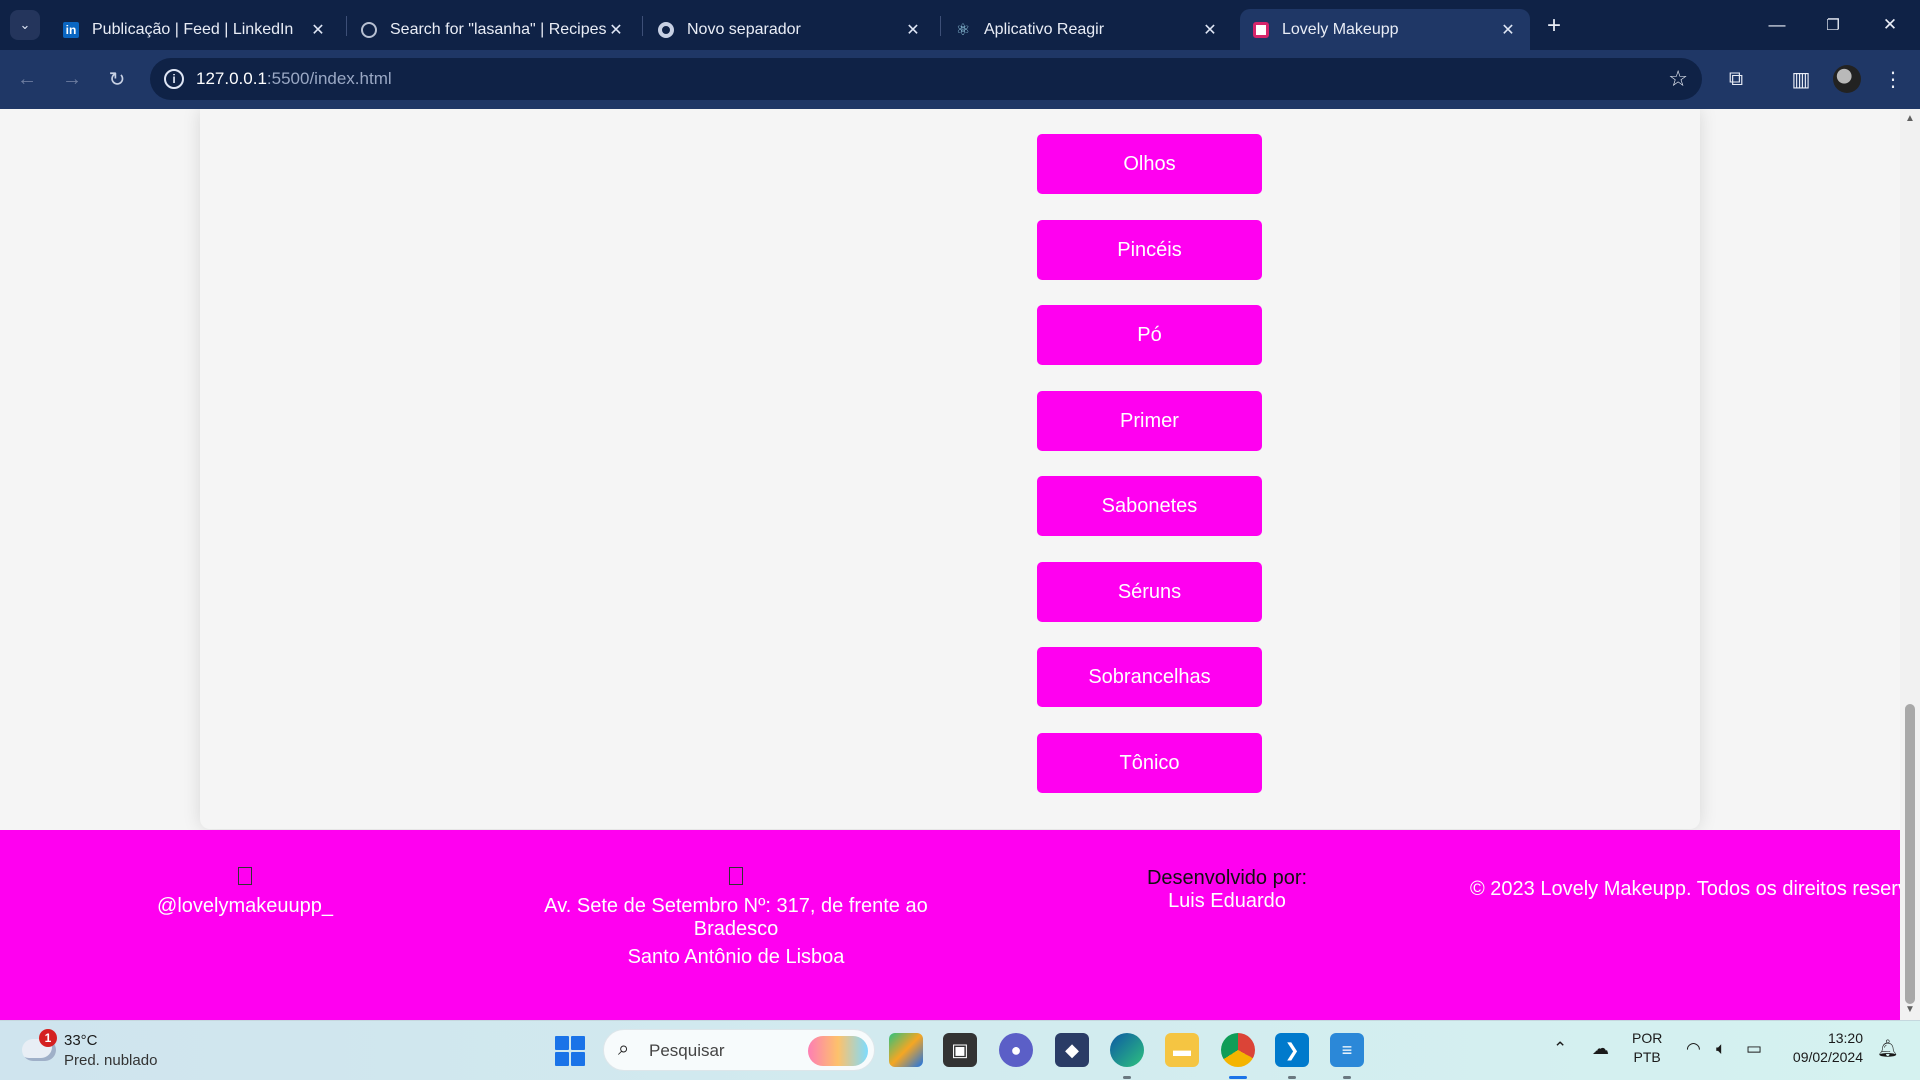 The width and height of the screenshot is (1920, 1080). Describe the element at coordinates (1647, 1038) in the screenshot. I see `language-primary: POR` at that location.